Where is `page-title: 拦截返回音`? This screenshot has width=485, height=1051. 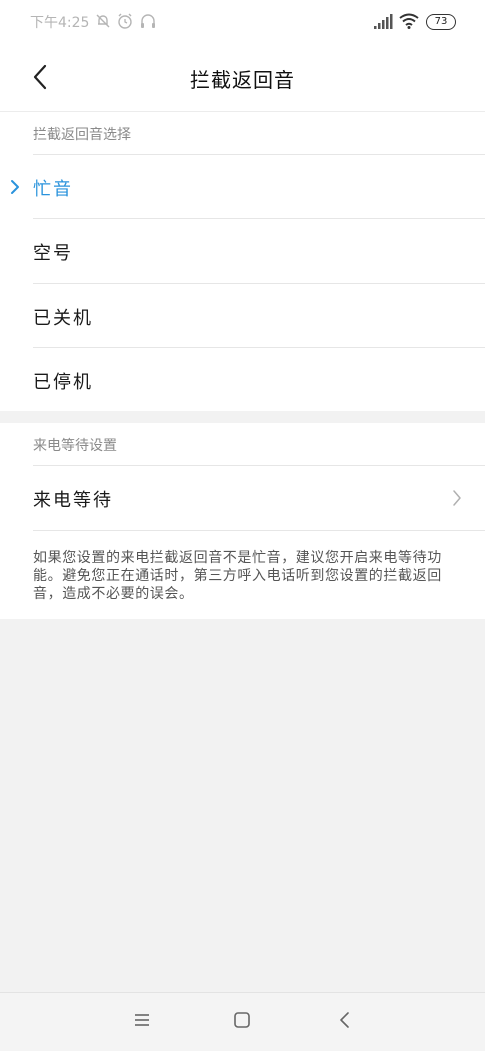 page-title: 拦截返回音 is located at coordinates (242, 80).